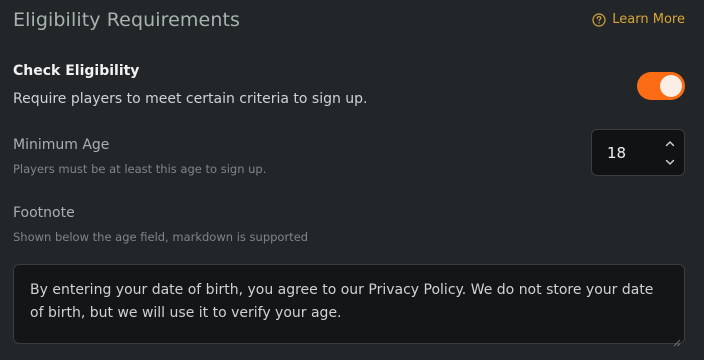  I want to click on check-eligibility-toggle, so click(661, 86).